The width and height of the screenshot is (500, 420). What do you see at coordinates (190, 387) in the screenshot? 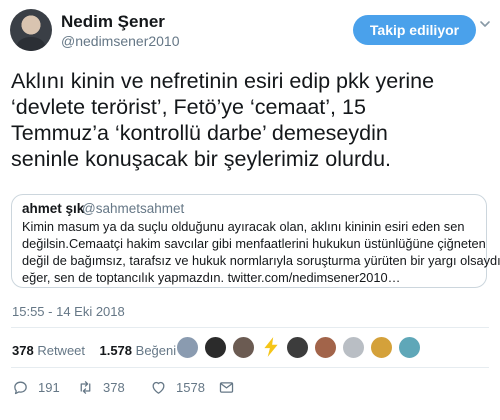
I see `like-action-count: 1578` at bounding box center [190, 387].